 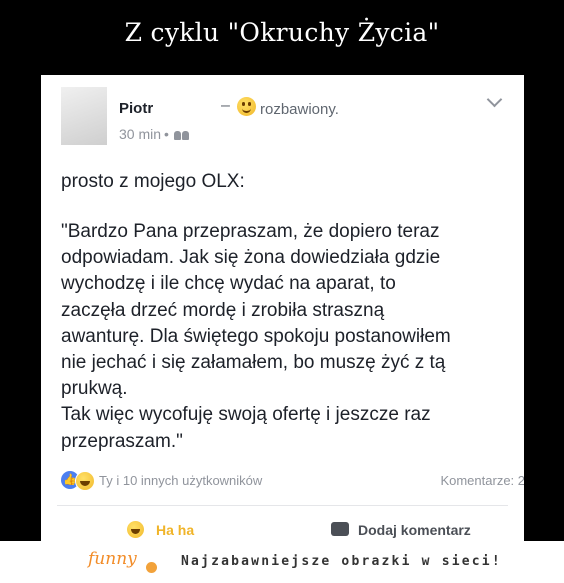 What do you see at coordinates (135, 529) in the screenshot?
I see `haha-icon` at bounding box center [135, 529].